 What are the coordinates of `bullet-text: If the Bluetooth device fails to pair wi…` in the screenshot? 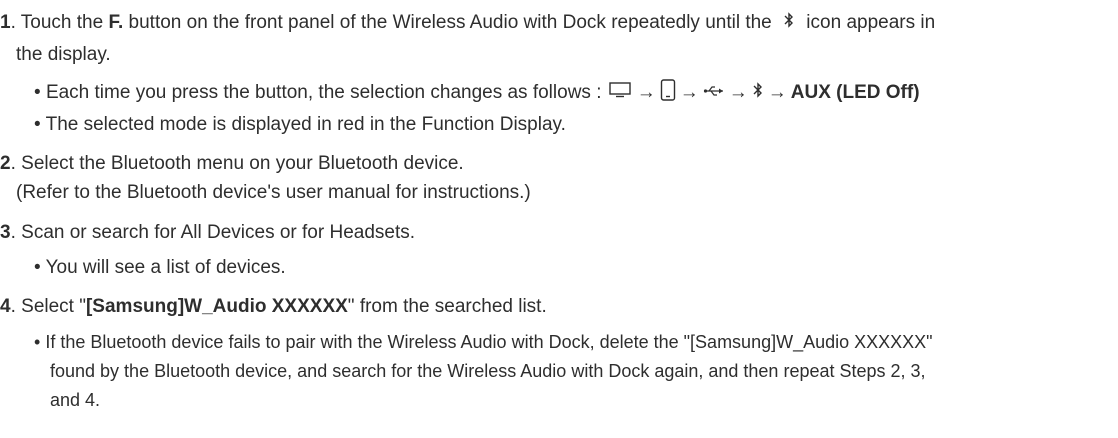 It's located at (489, 342).